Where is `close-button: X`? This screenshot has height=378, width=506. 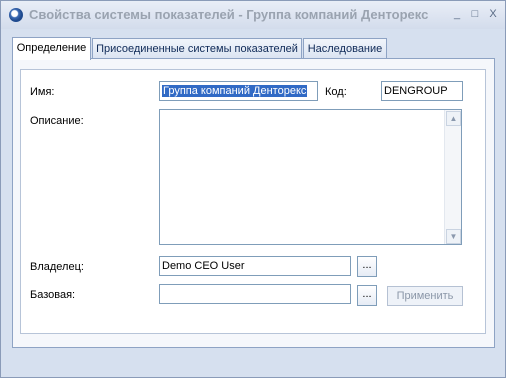 close-button: X is located at coordinates (493, 14).